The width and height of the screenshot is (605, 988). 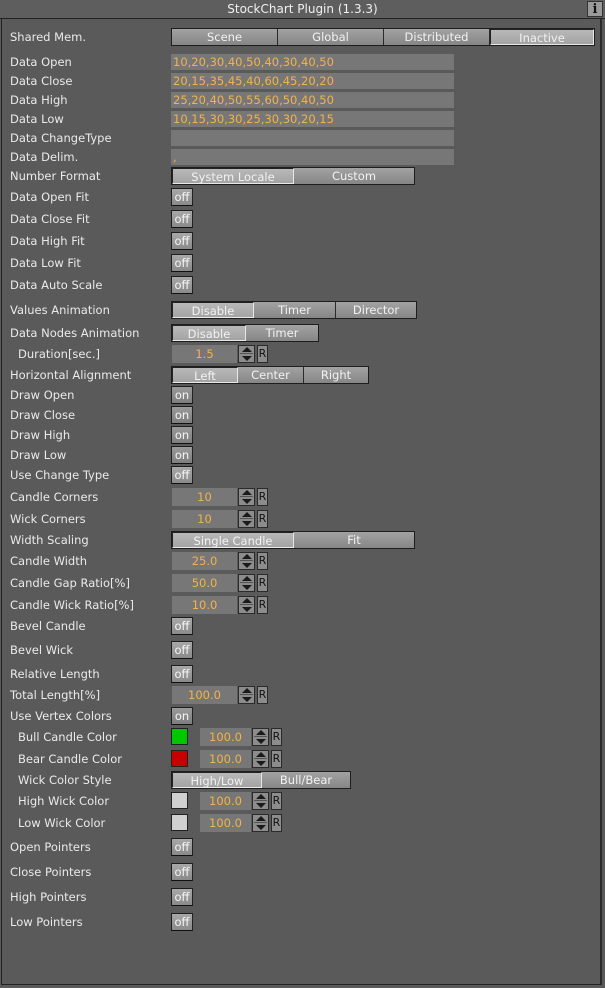 What do you see at coordinates (225, 823) in the screenshot?
I see `low-wick-alpha-input: 100.0` at bounding box center [225, 823].